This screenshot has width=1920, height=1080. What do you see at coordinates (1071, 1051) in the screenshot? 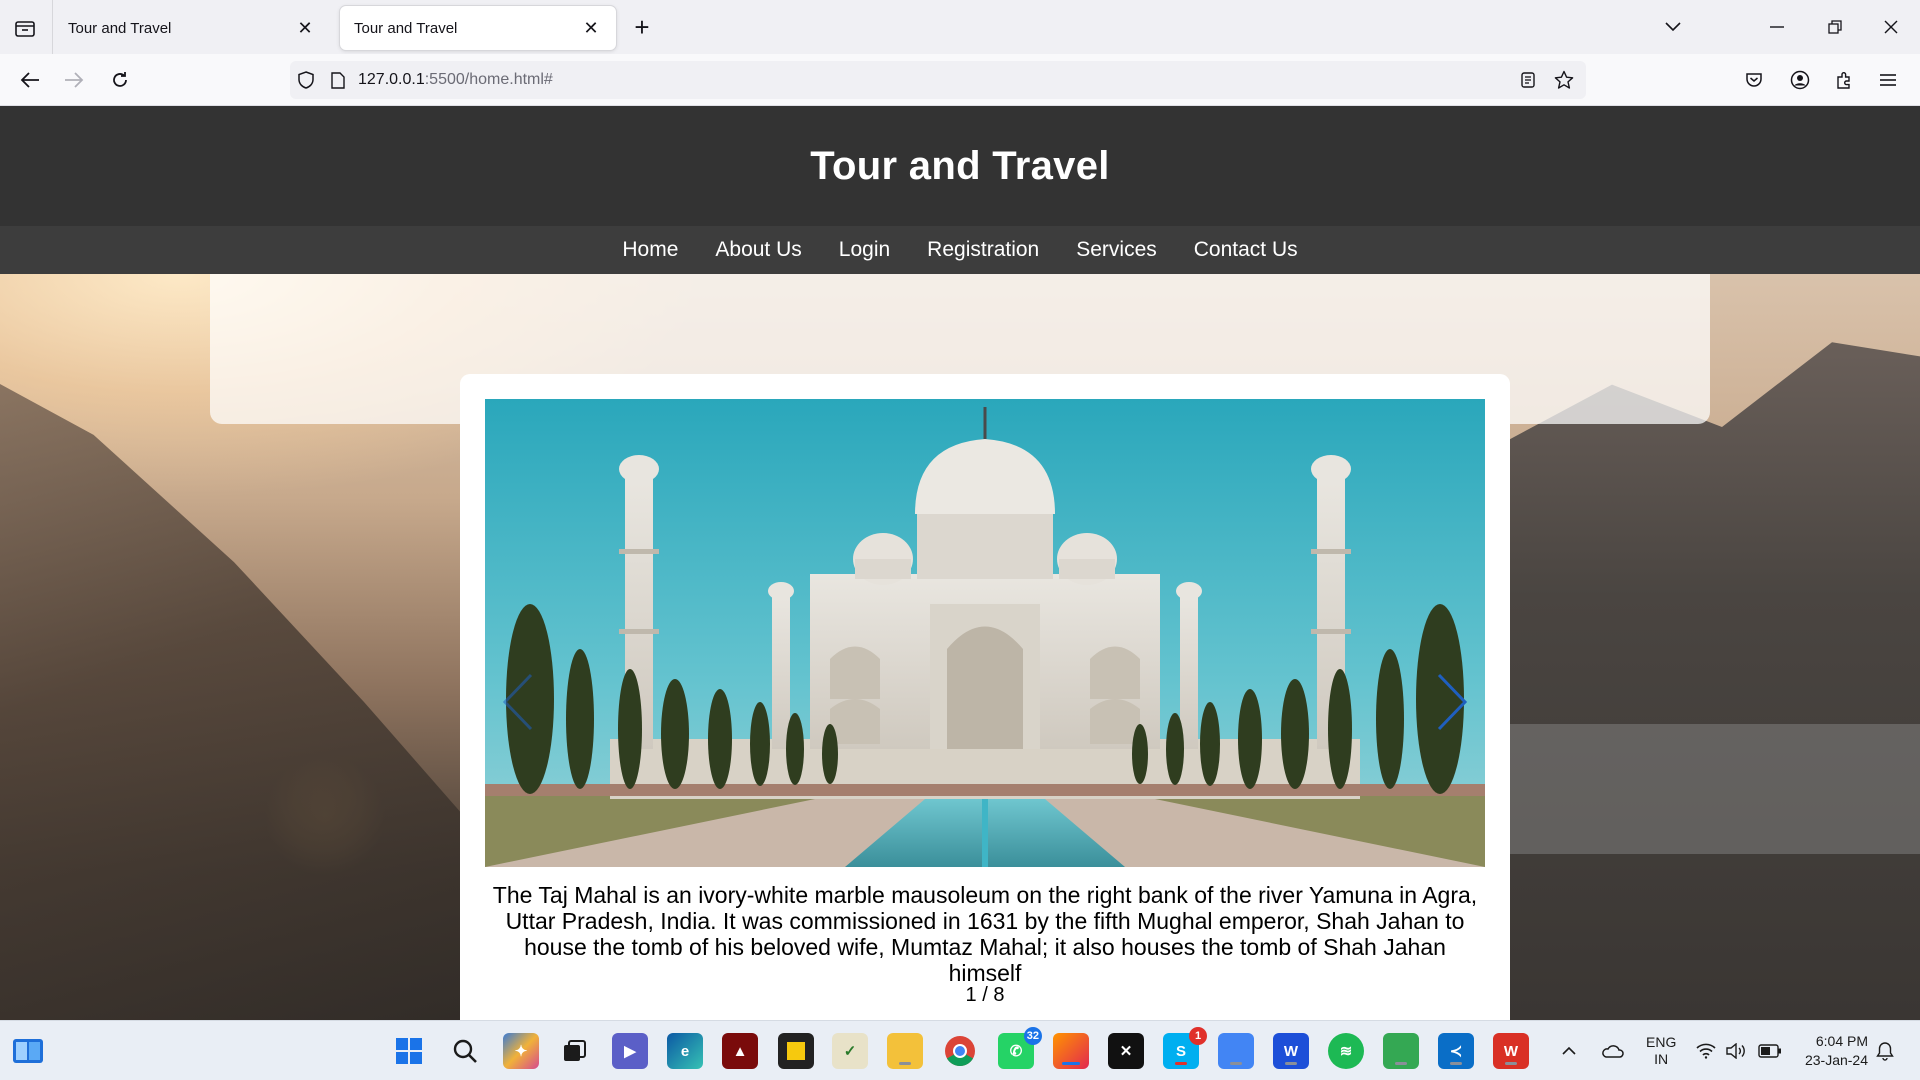
I see `firefox-icon` at bounding box center [1071, 1051].